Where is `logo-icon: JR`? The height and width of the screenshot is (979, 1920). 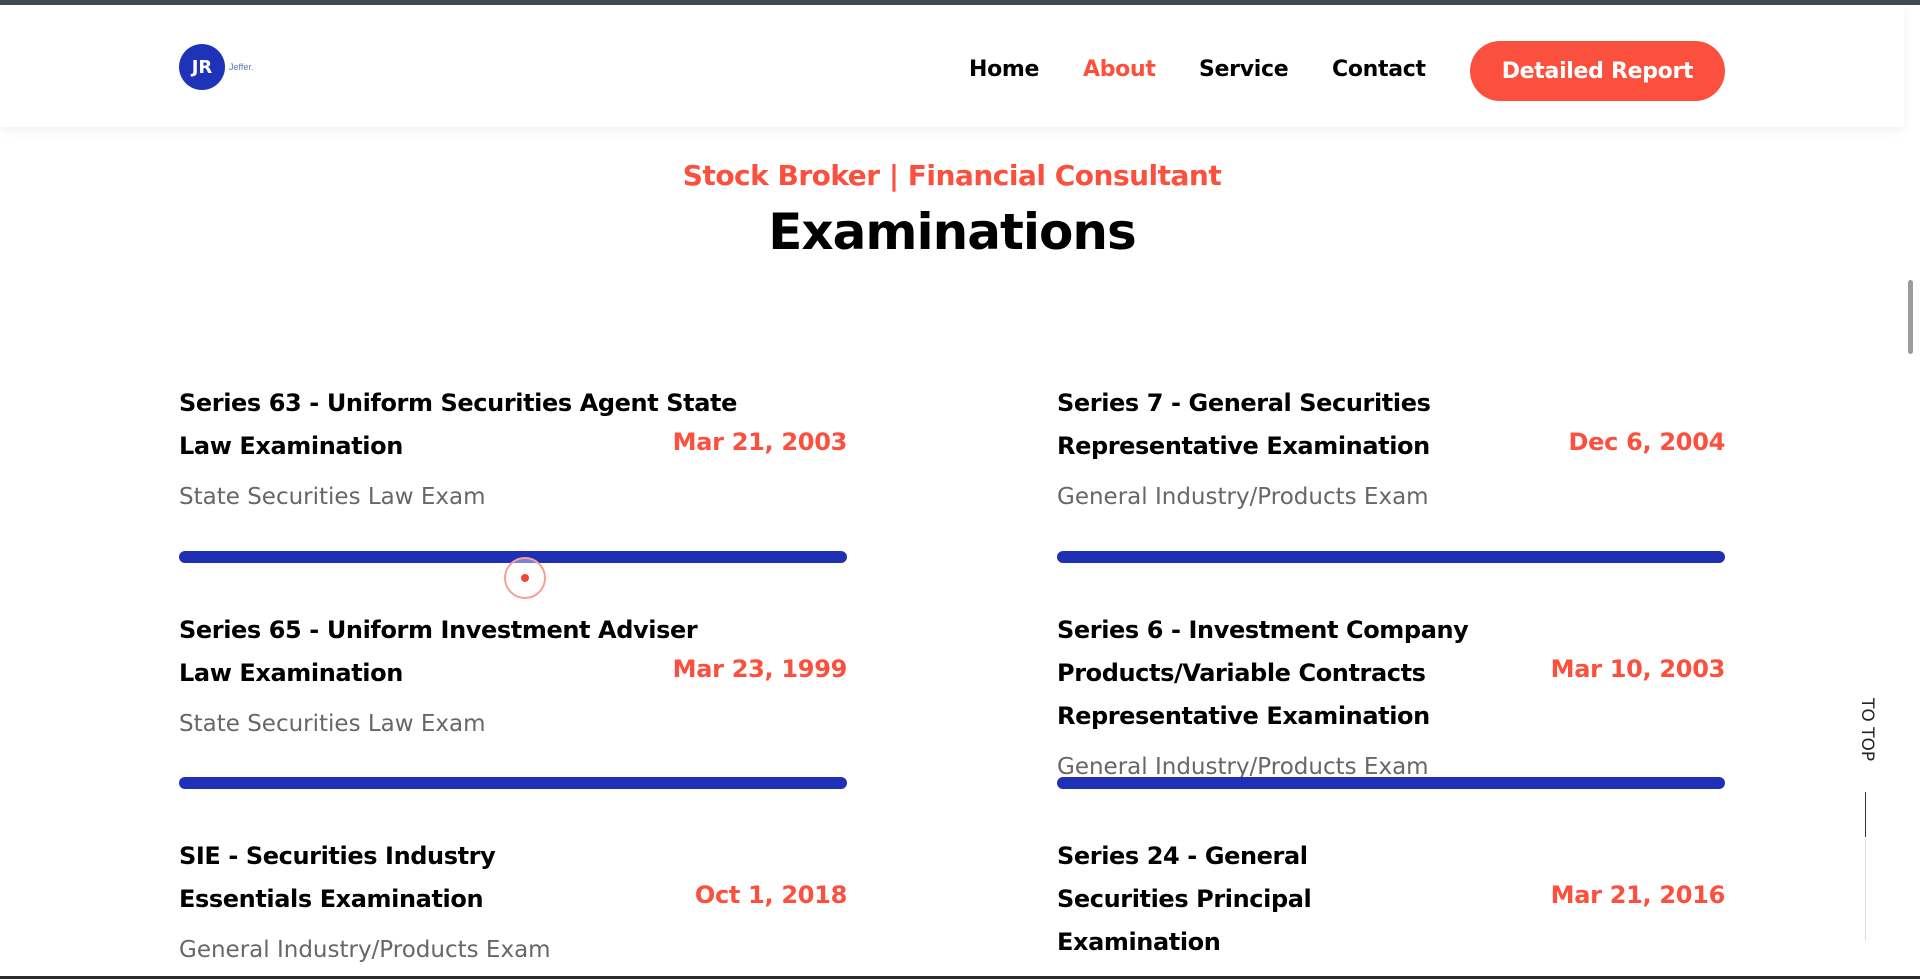
logo-icon: JR is located at coordinates (202, 67).